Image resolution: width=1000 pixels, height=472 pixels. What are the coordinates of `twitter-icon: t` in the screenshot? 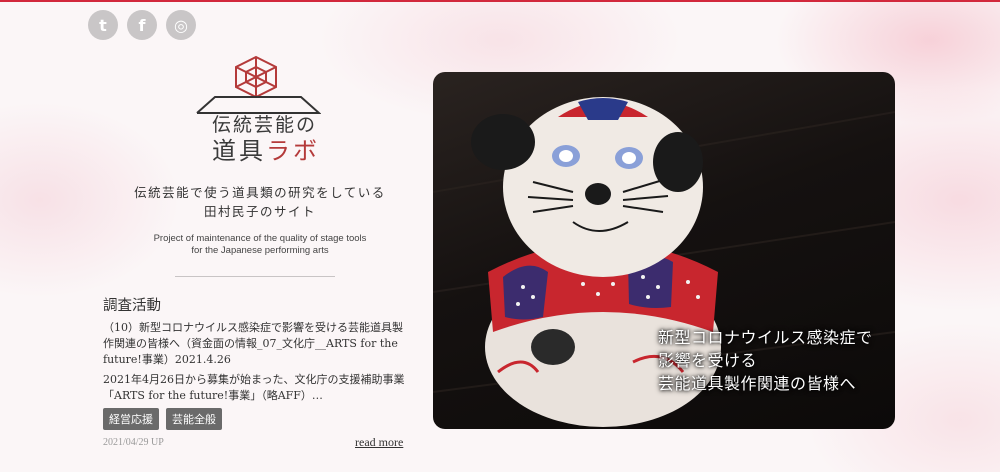 It's located at (103, 25).